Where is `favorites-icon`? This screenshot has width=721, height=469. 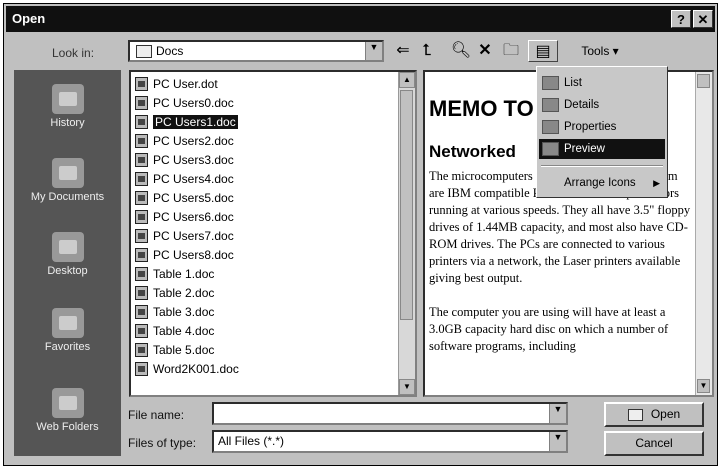
favorites-icon is located at coordinates (67, 323).